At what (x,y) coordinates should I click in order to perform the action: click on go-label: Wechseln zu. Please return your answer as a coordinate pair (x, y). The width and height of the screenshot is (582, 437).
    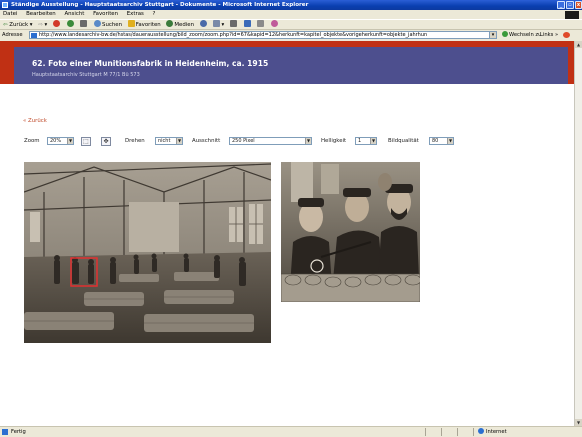
    Looking at the image, I should click on (525, 35).